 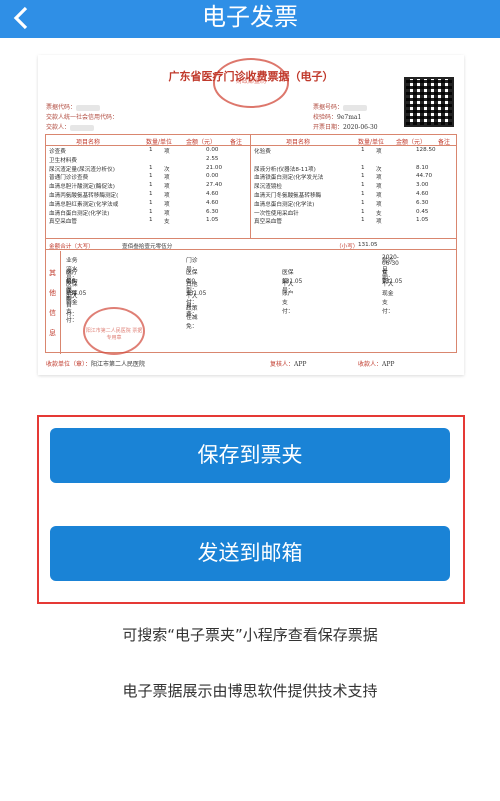 What do you see at coordinates (250, 455) in the screenshot?
I see `save-to-wallet-button: 保存到票夹` at bounding box center [250, 455].